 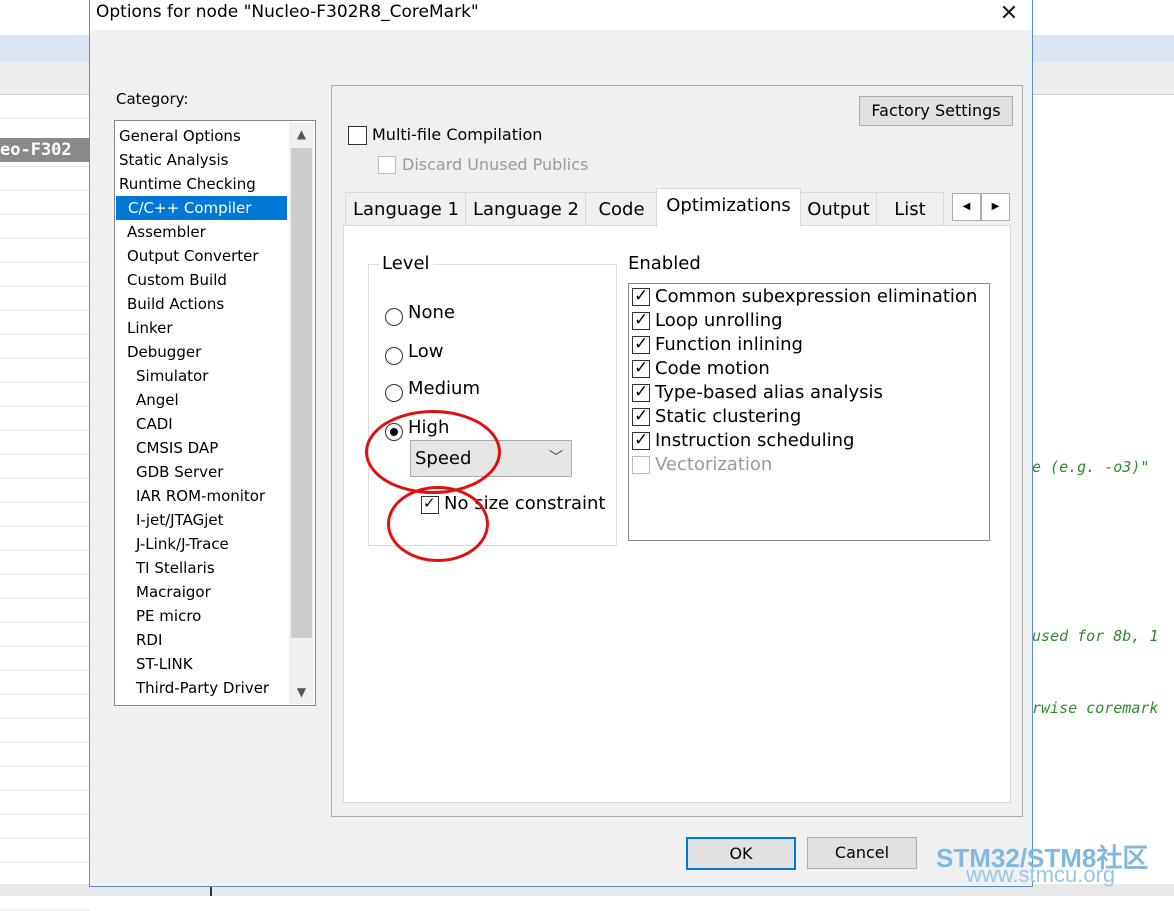 What do you see at coordinates (966, 207) in the screenshot?
I see `tab-scroll-left-icon: ◀` at bounding box center [966, 207].